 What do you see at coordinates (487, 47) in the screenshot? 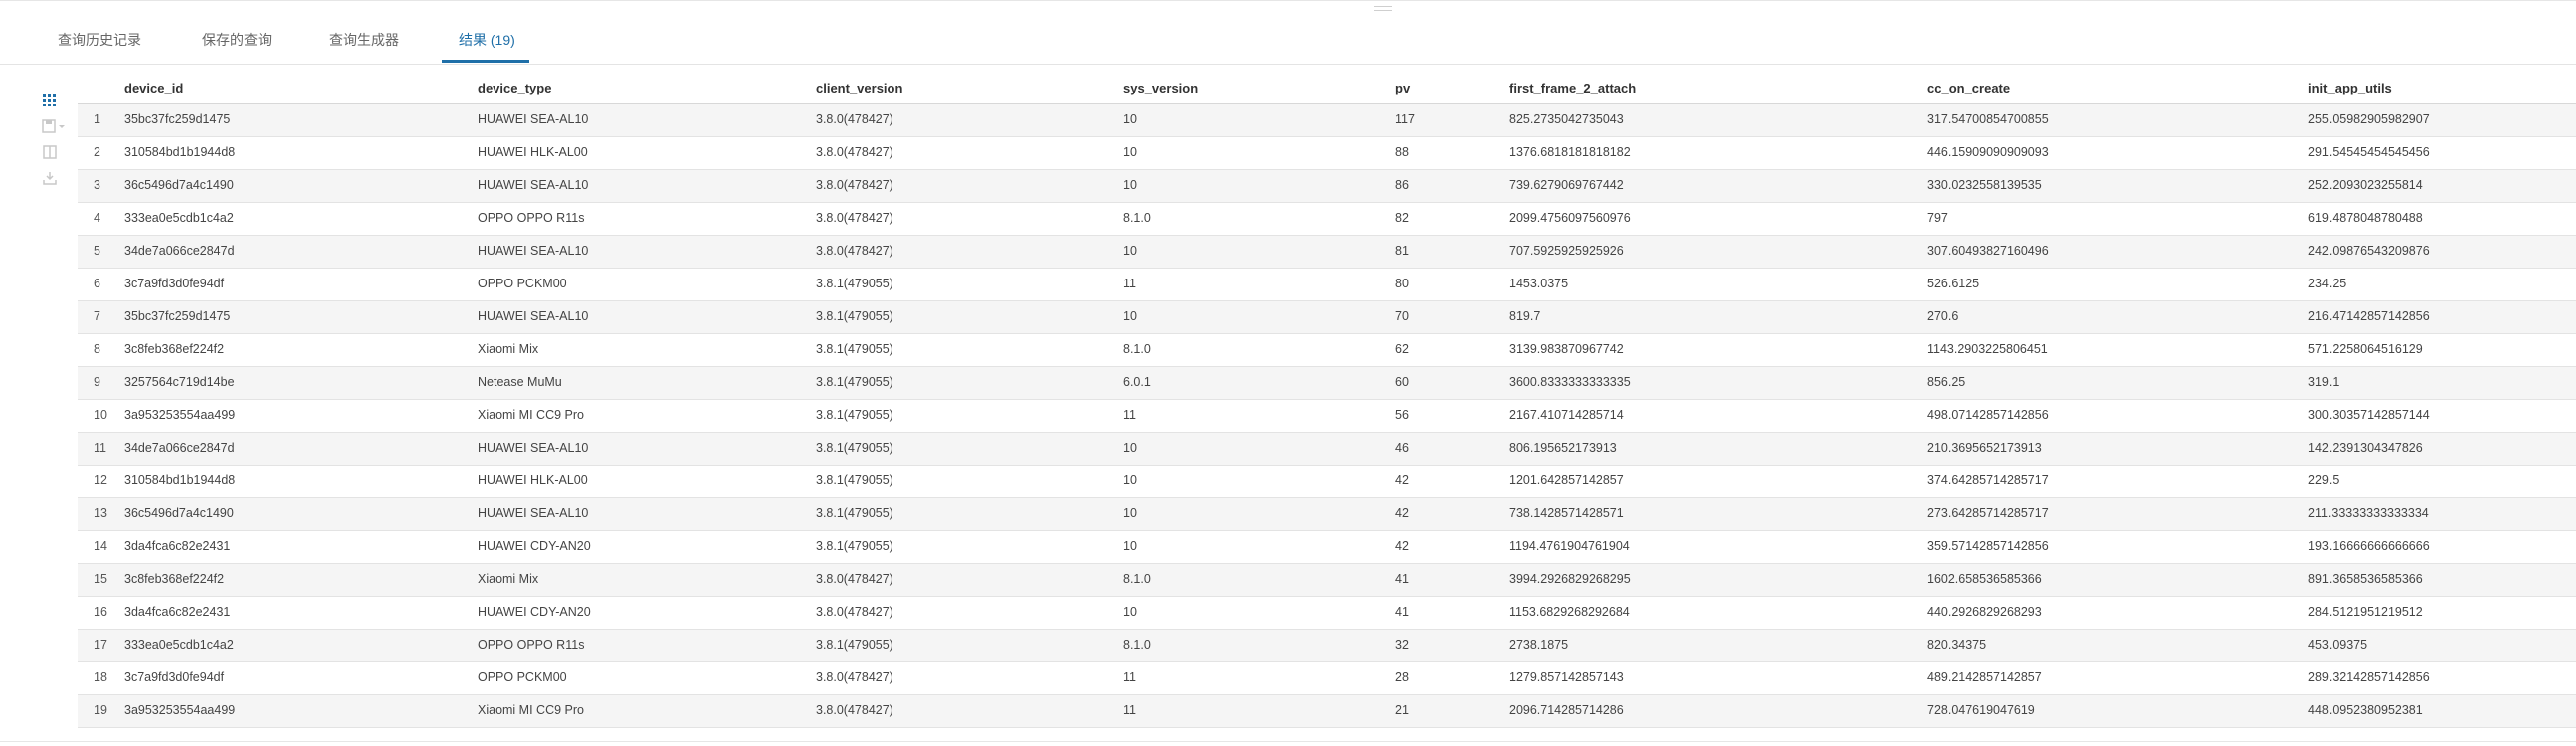
I see `tab-results: 结果 (19)` at bounding box center [487, 47].